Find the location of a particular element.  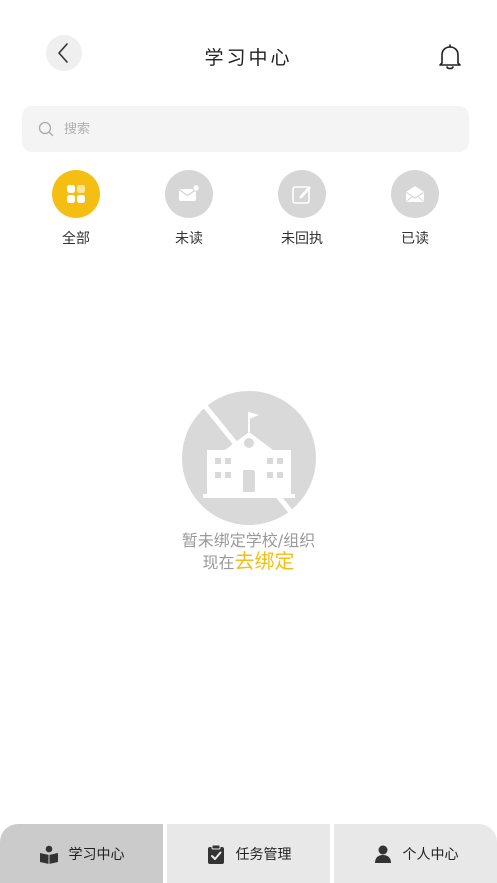

search-input is located at coordinates (244, 129).